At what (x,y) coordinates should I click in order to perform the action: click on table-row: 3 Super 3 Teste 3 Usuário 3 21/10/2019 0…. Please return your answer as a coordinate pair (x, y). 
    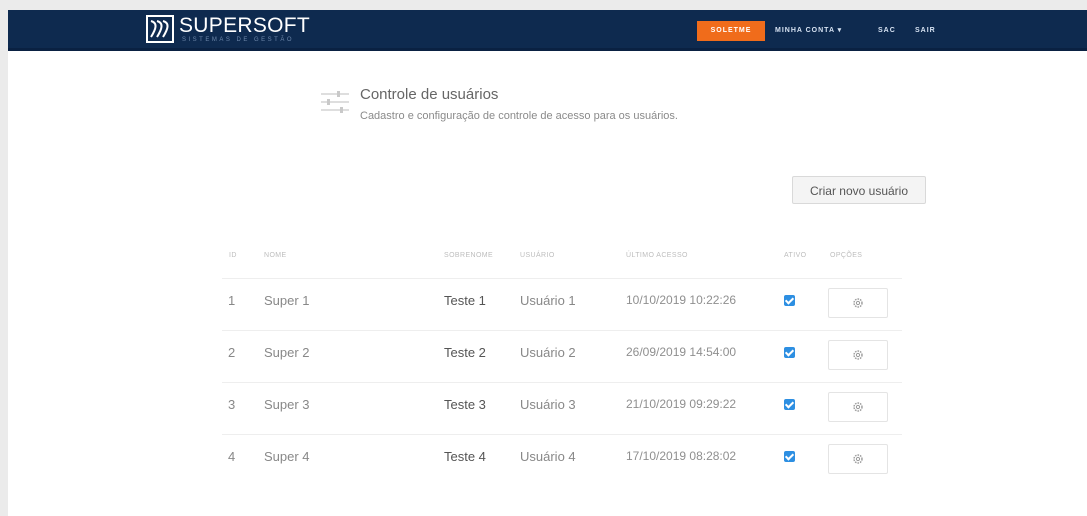
    Looking at the image, I should click on (562, 408).